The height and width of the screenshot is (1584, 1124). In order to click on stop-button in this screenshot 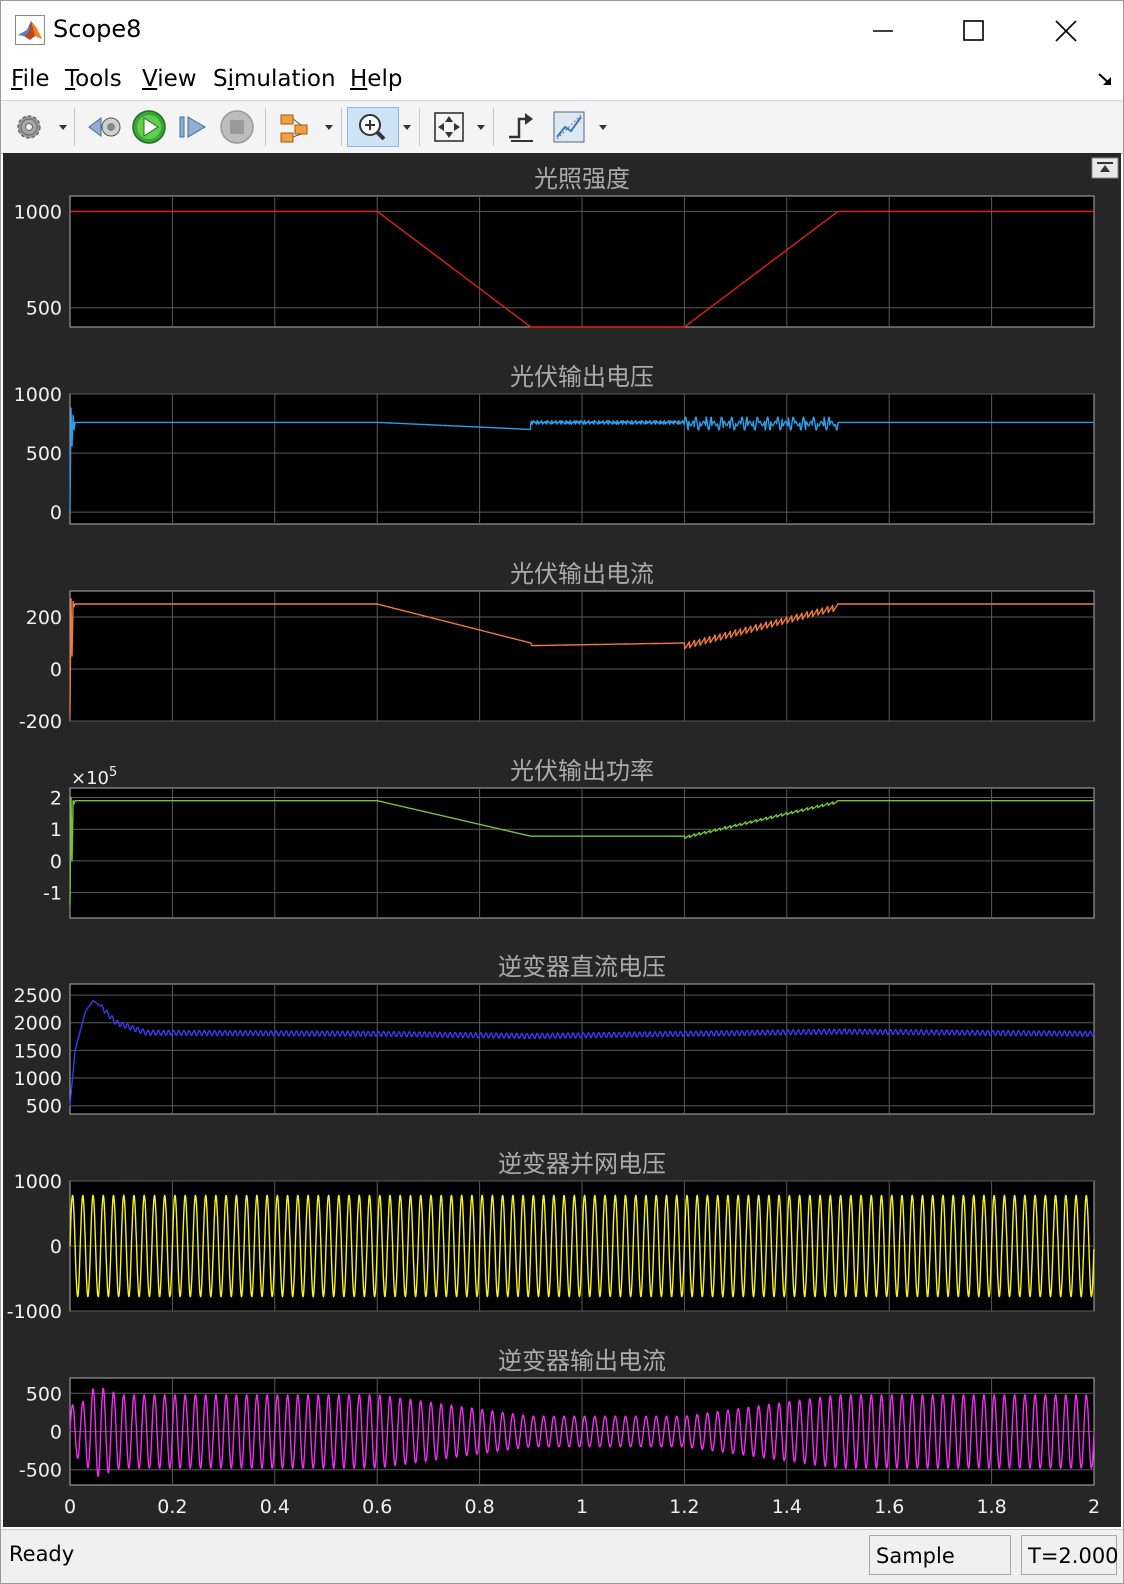, I will do `click(237, 127)`.